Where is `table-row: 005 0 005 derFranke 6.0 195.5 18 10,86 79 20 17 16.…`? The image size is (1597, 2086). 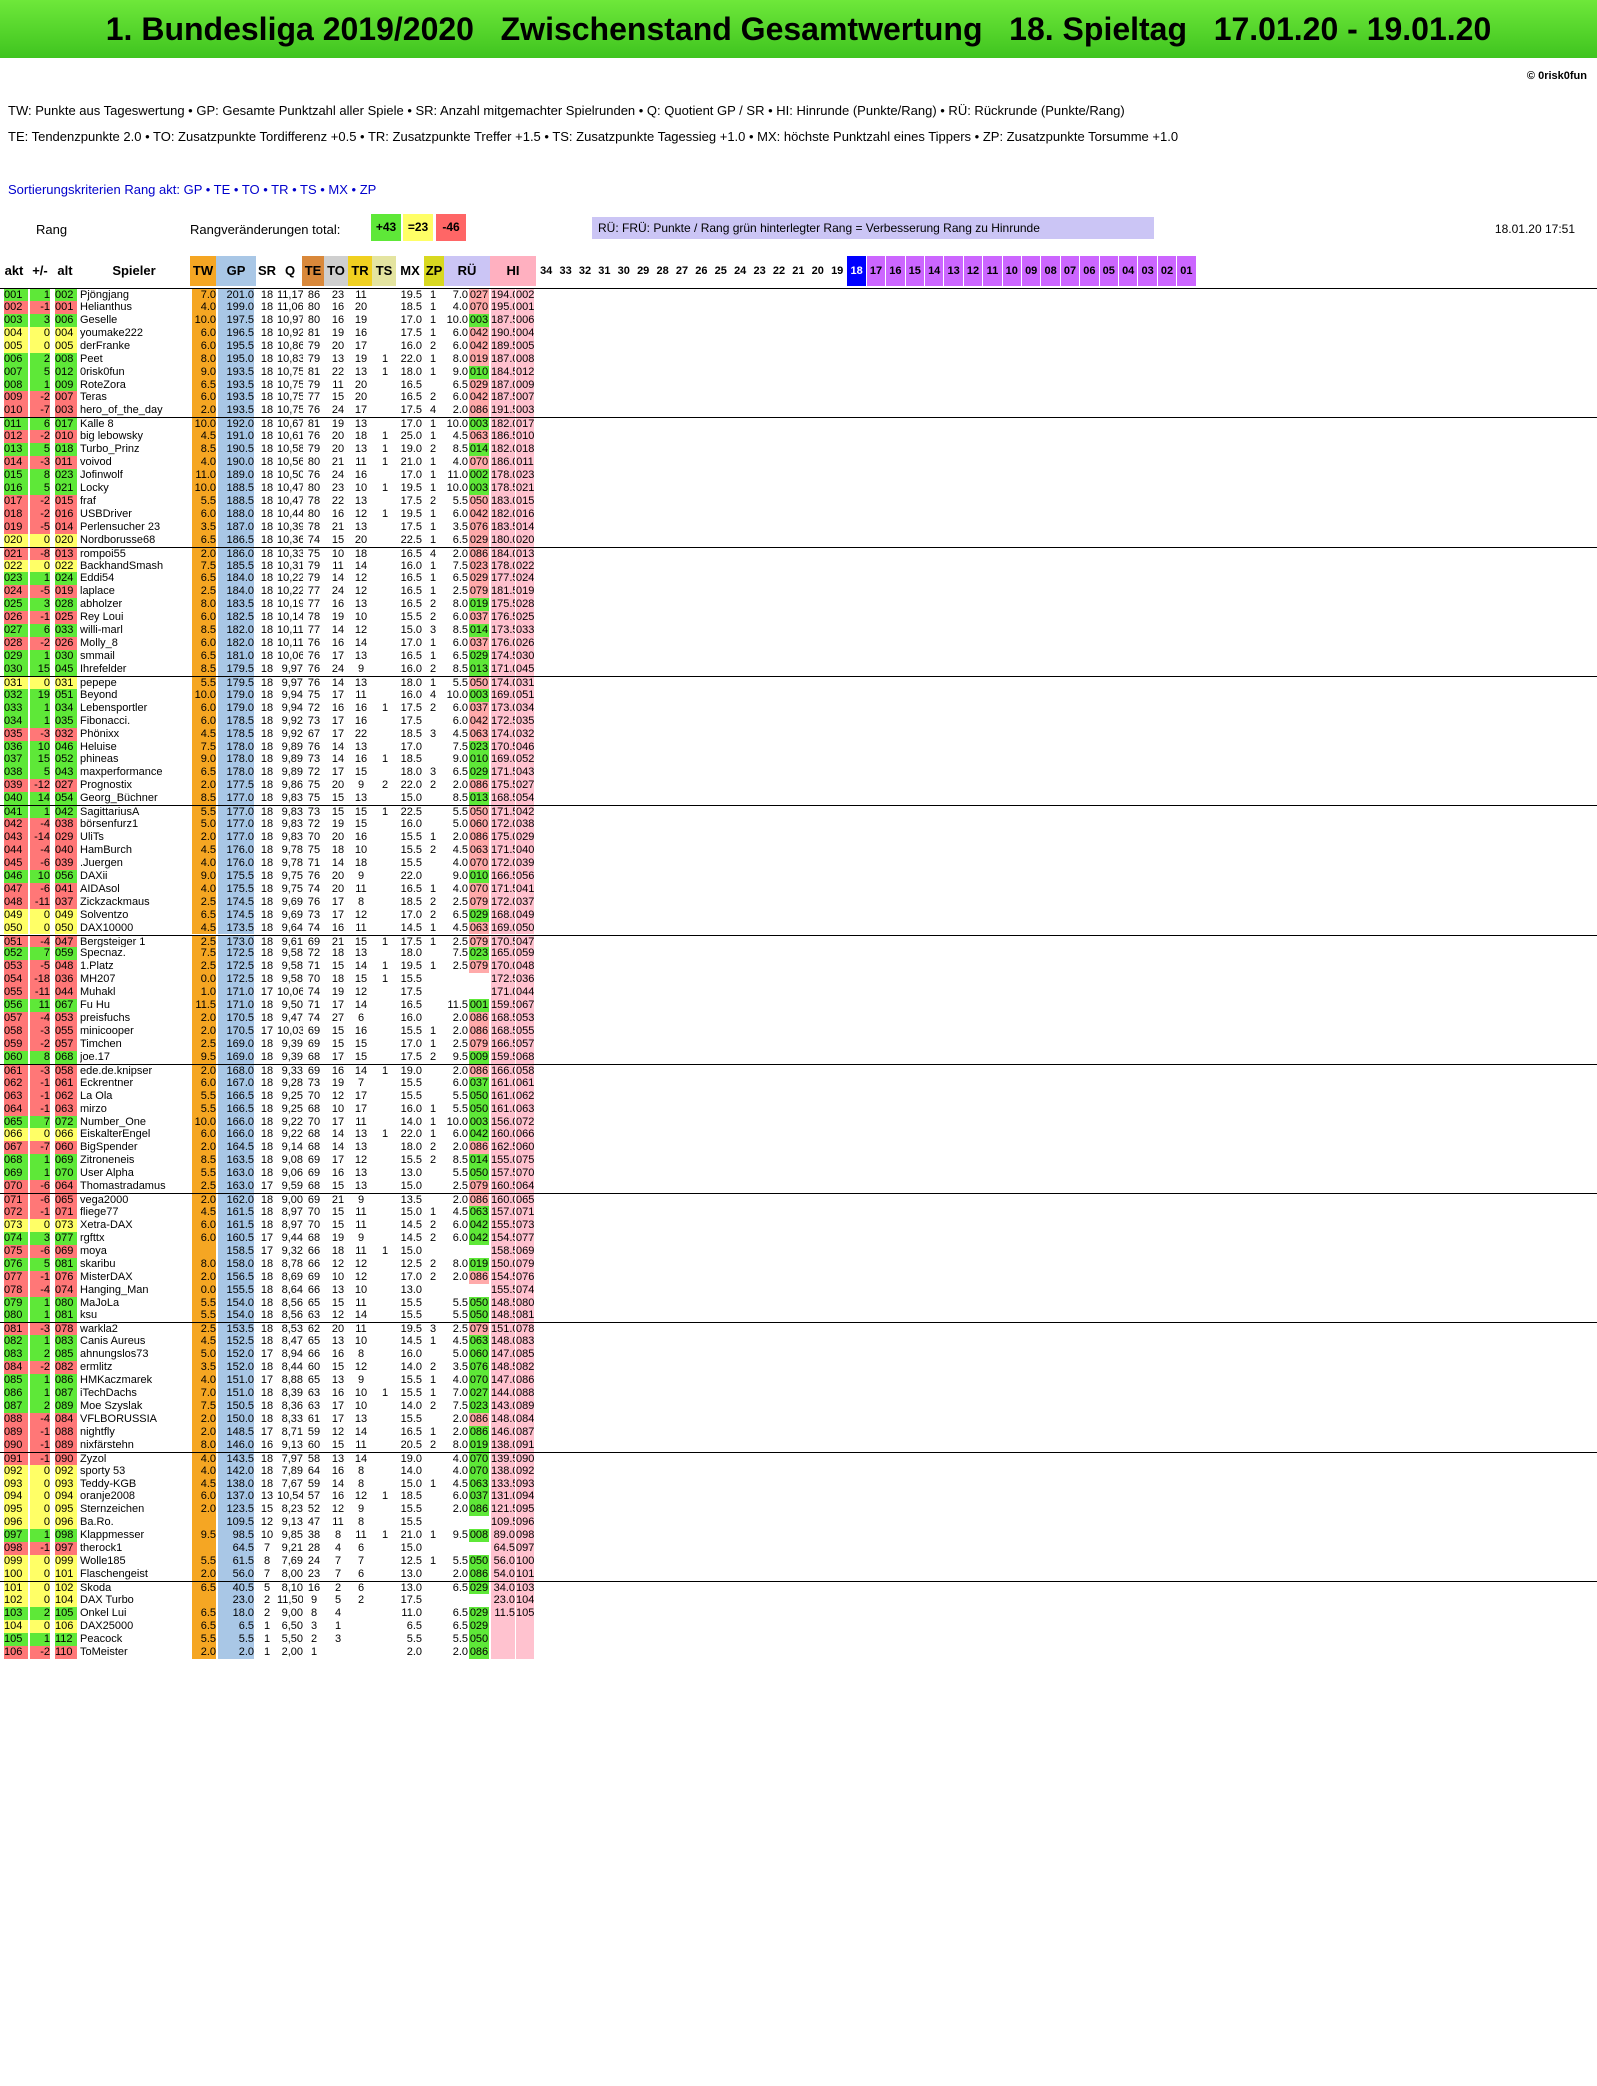
table-row: 005 0 005 derFranke 6.0 195.5 18 10,86 79 20 17 16.… is located at coordinates (798, 346).